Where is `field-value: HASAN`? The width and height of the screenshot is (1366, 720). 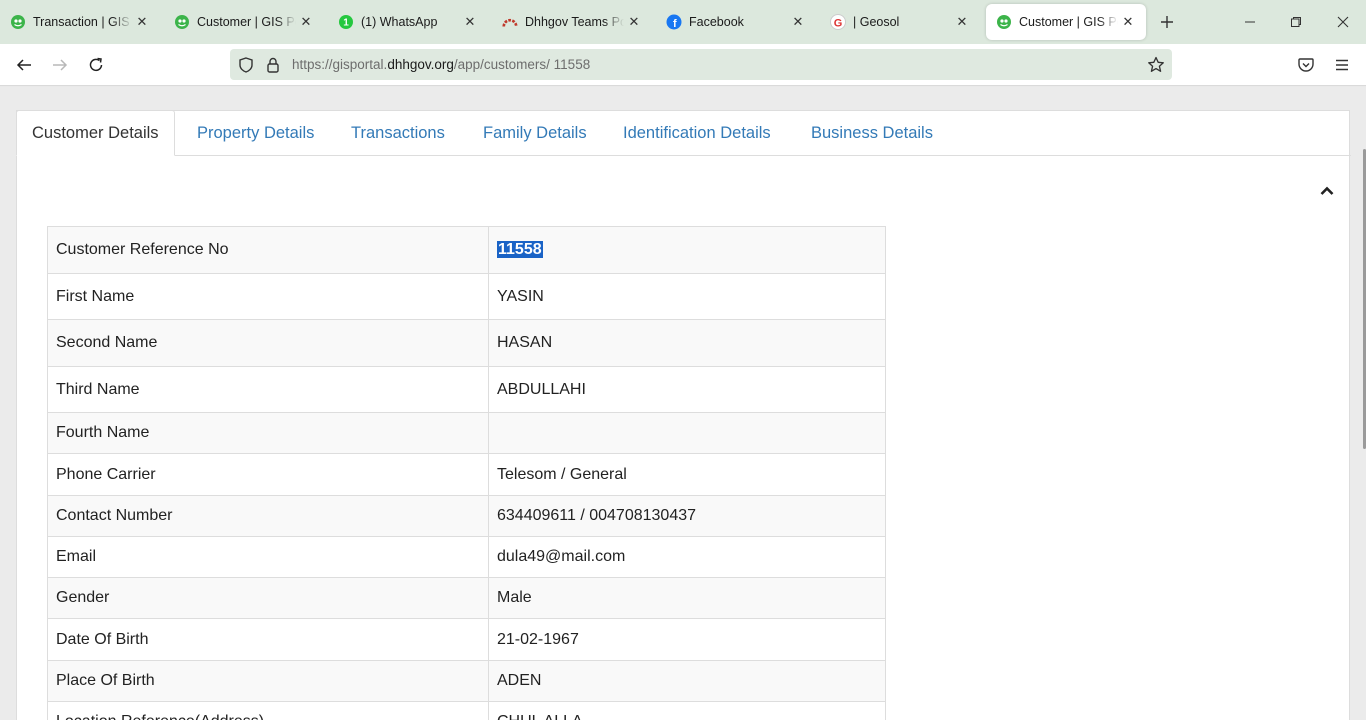 field-value: HASAN is located at coordinates (687, 343).